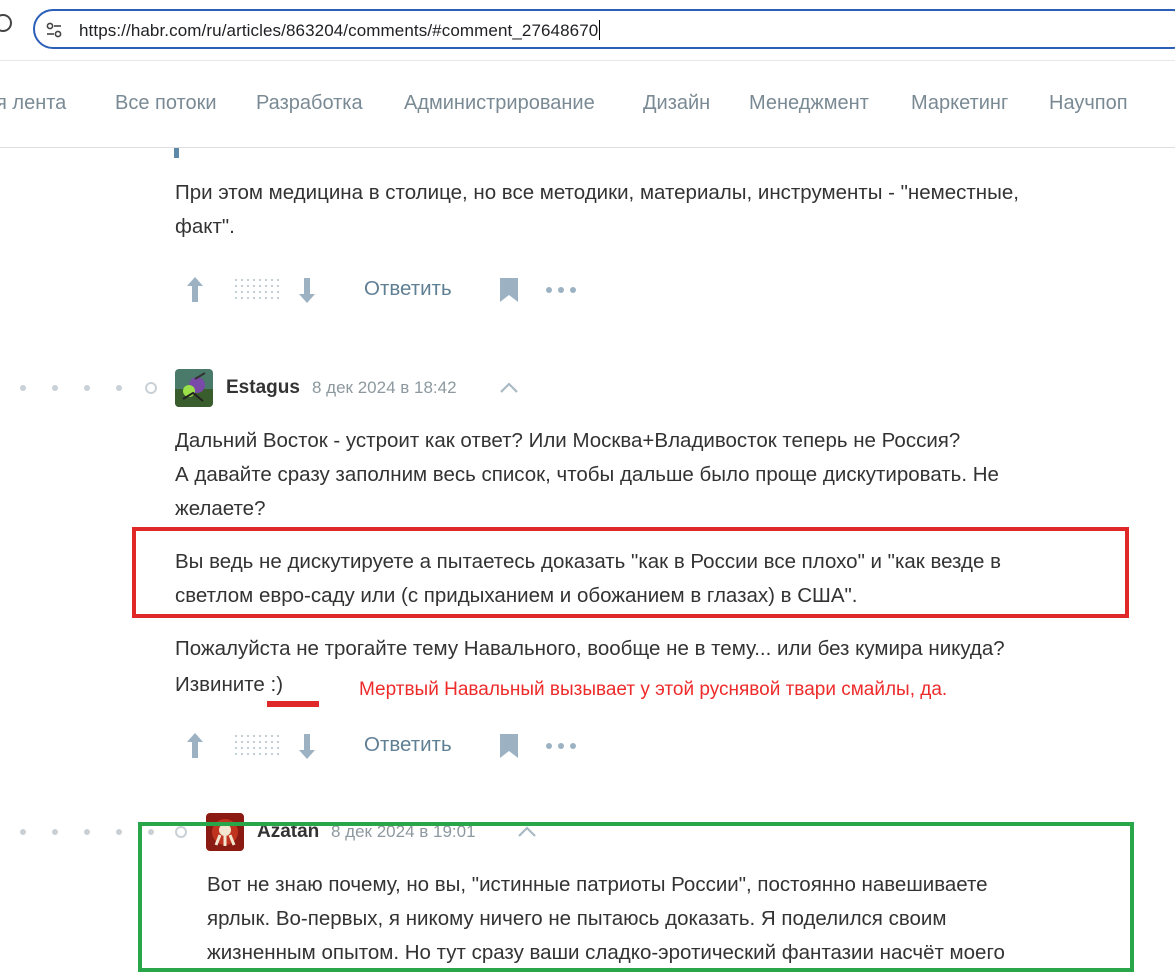 The height and width of the screenshot is (972, 1175). I want to click on nav-item-development: Разработка, so click(309, 103).